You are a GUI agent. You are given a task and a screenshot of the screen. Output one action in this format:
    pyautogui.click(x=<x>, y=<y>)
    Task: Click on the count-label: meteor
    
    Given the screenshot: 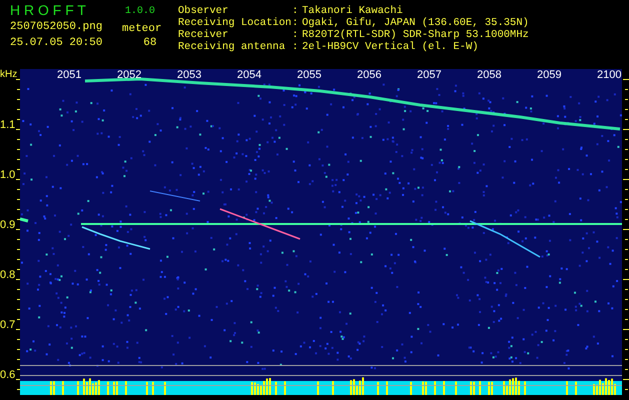 What is the action you would take?
    pyautogui.click(x=142, y=28)
    